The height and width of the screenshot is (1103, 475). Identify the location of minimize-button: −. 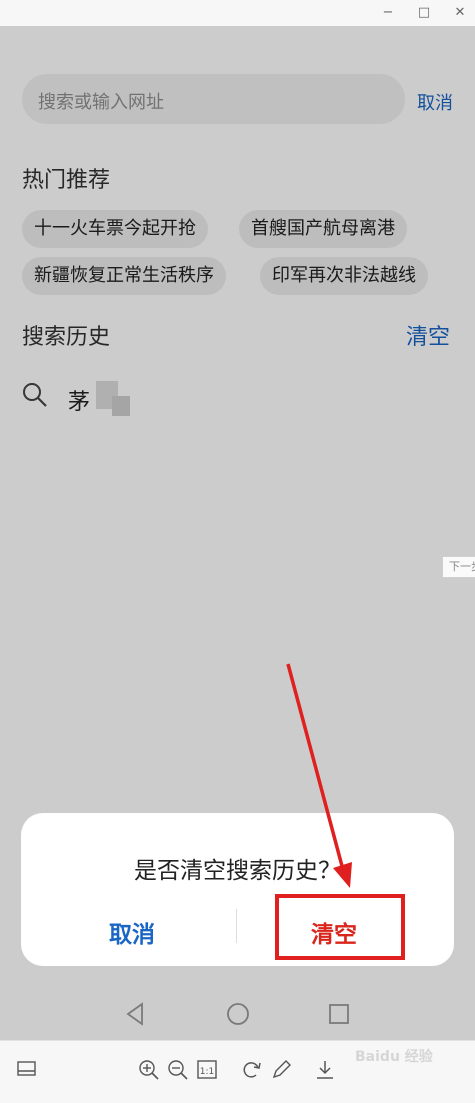
(388, 13).